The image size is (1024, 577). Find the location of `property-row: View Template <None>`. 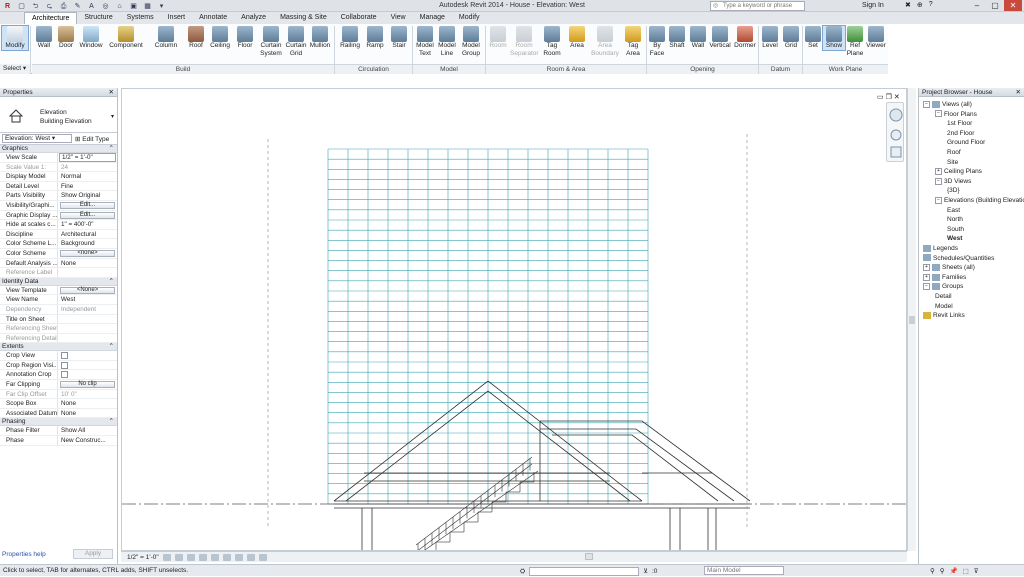

property-row: View Template <None> is located at coordinates (58, 290).